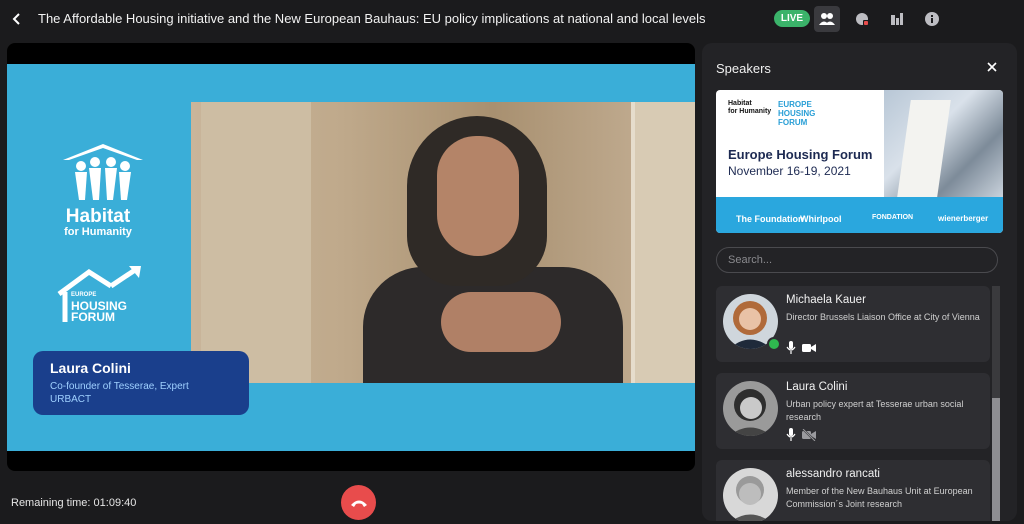  What do you see at coordinates (789, 171) in the screenshot?
I see `banner-event-dates: November 16-19, 2021` at bounding box center [789, 171].